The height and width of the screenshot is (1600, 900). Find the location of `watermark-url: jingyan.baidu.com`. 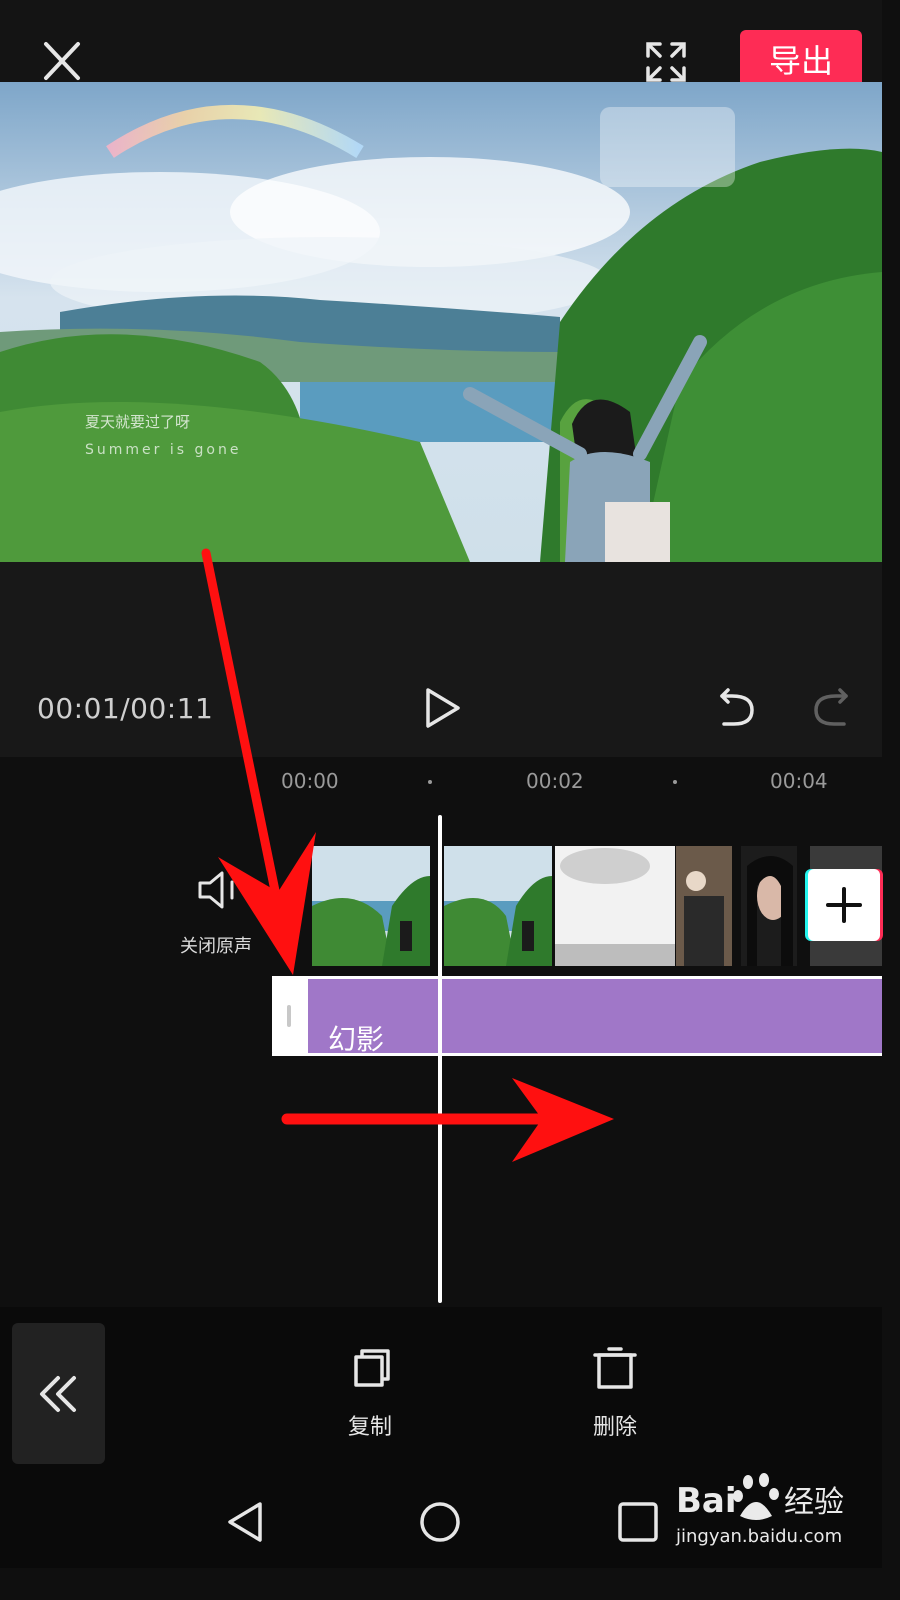

watermark-url: jingyan.baidu.com is located at coordinates (759, 1536).